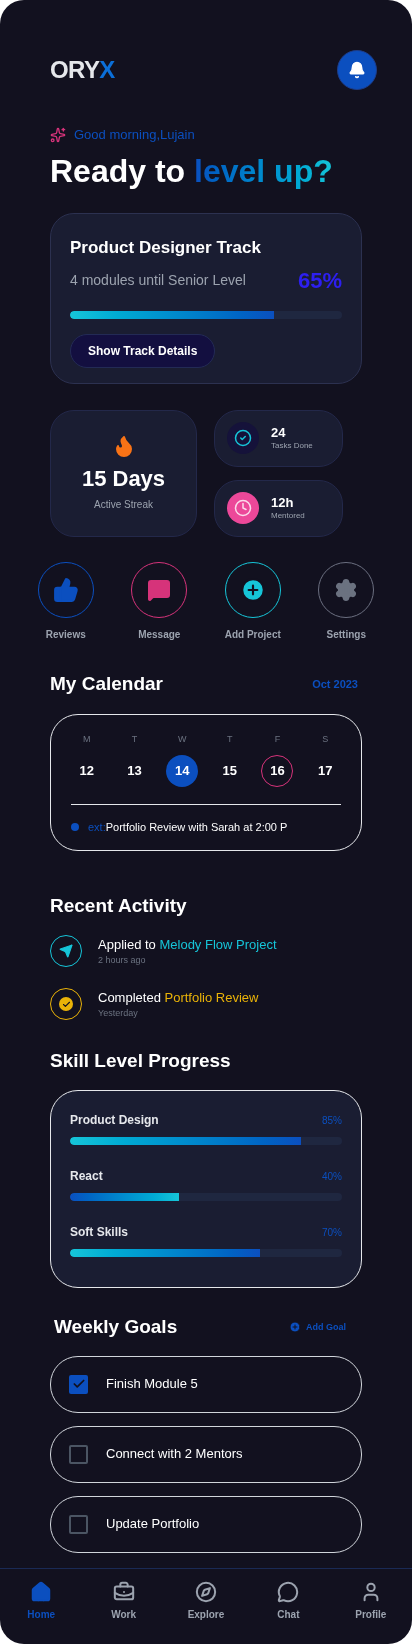 The height and width of the screenshot is (1644, 412). I want to click on action-label: Settings, so click(346, 634).